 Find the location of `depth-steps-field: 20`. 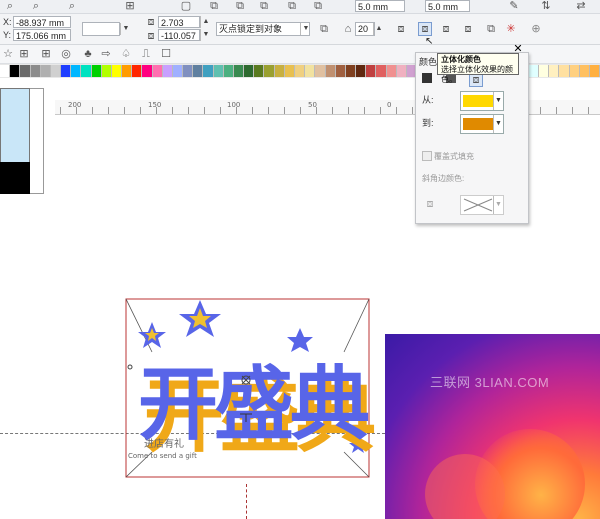

depth-steps-field: 20 is located at coordinates (365, 29).